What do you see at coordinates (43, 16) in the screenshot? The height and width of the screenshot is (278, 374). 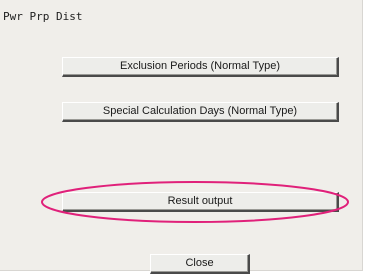 I see `window-title: Pwr Prp Dist` at bounding box center [43, 16].